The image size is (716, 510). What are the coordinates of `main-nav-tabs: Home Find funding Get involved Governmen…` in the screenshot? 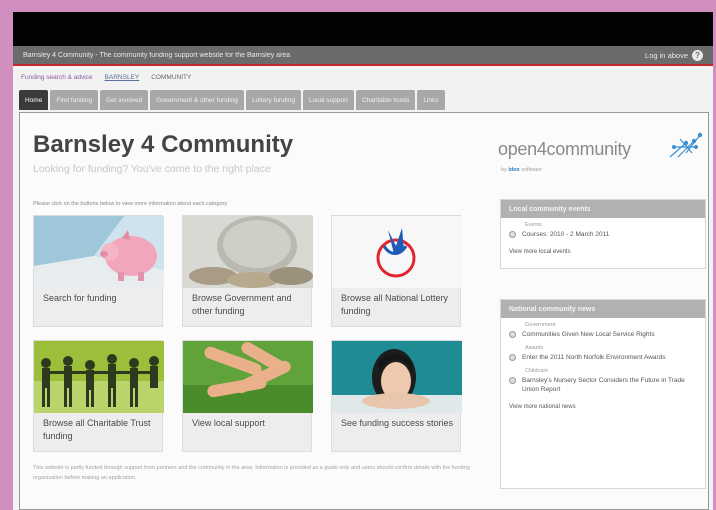 It's located at (363, 99).